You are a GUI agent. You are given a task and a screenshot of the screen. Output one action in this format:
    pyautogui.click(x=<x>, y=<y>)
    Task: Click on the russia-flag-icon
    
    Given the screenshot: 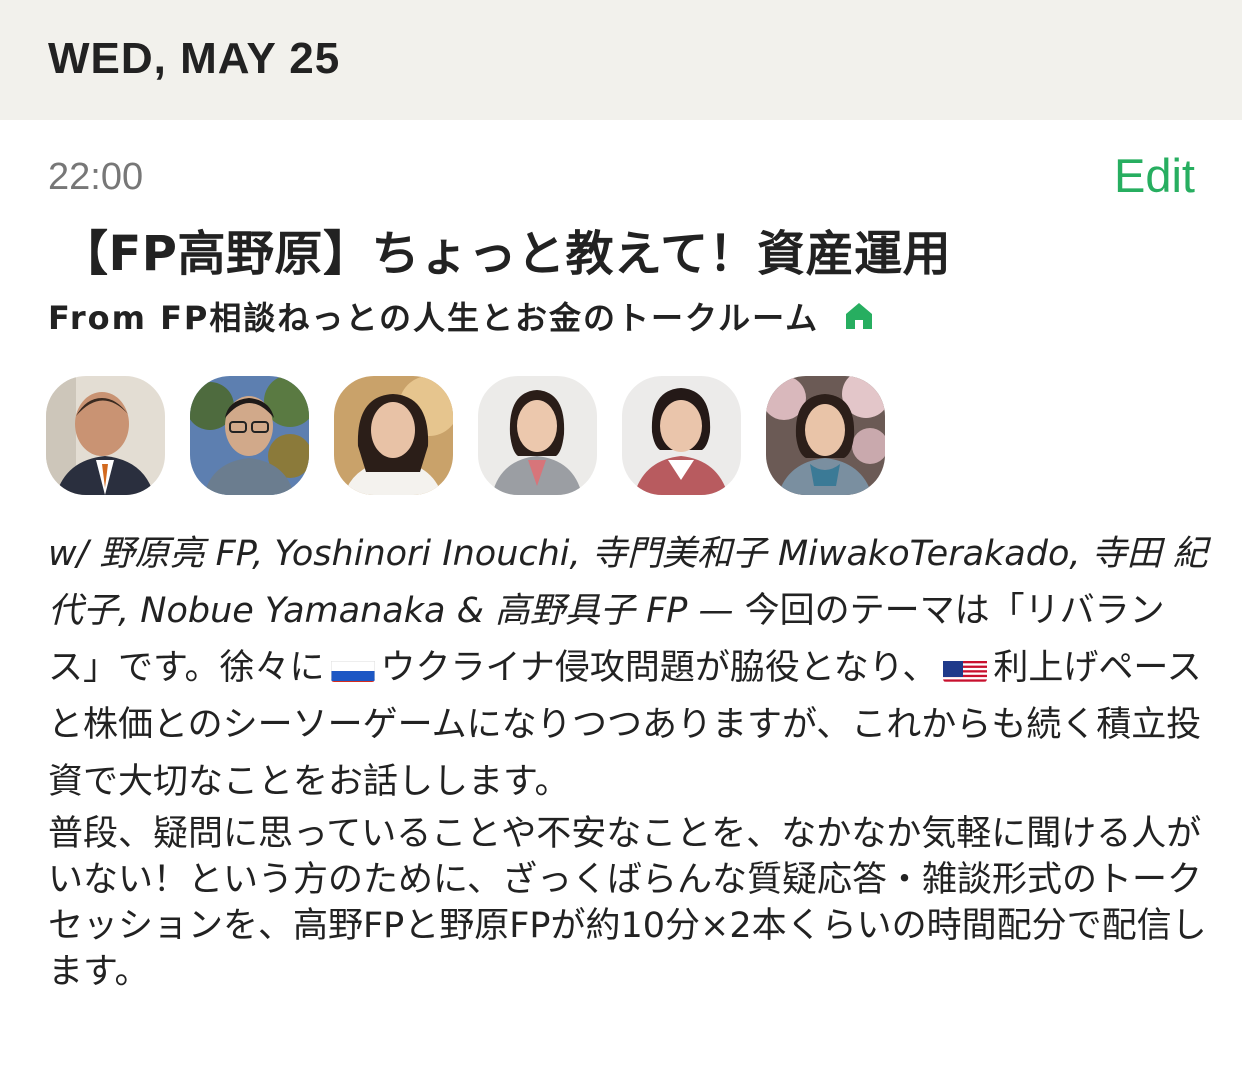 What is the action you would take?
    pyautogui.click(x=352, y=667)
    